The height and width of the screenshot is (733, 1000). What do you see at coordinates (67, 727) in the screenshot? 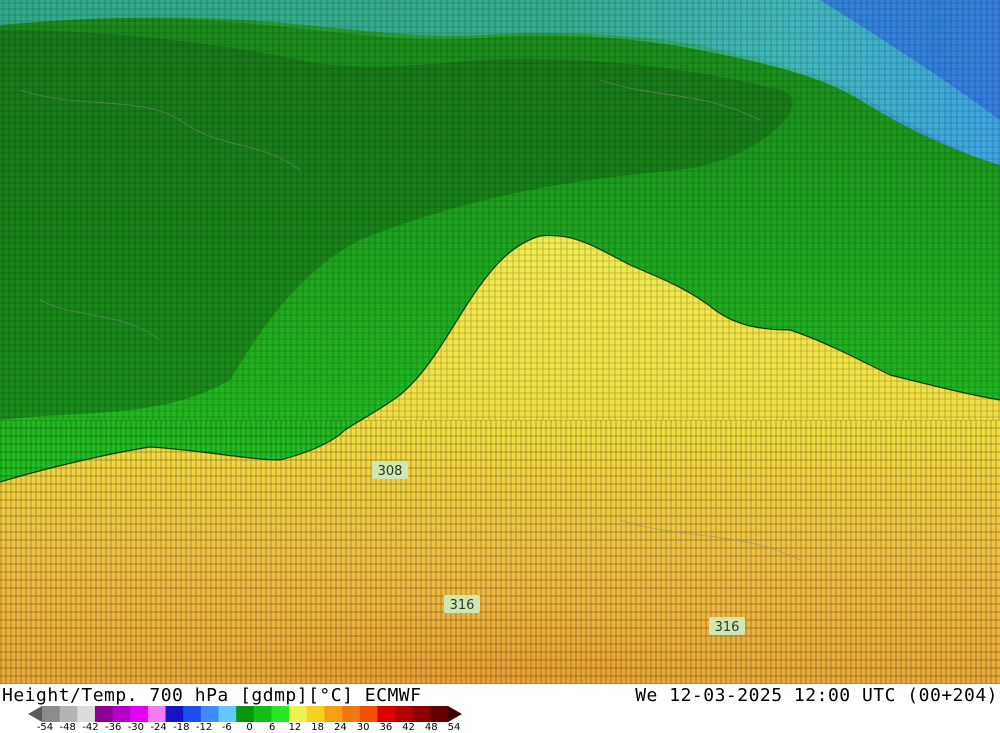
I see `colorbar-tick-label: -48` at bounding box center [67, 727].